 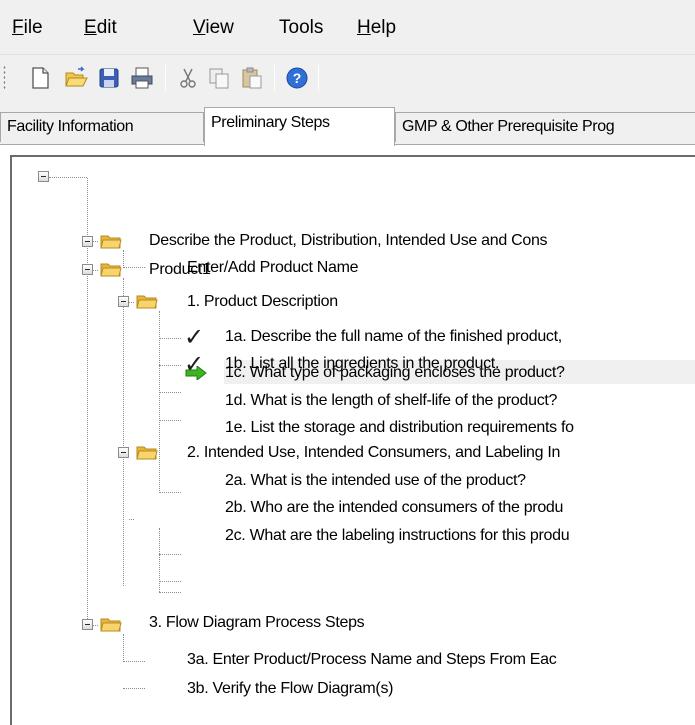 What do you see at coordinates (219, 78) in the screenshot?
I see `copy-icon` at bounding box center [219, 78].